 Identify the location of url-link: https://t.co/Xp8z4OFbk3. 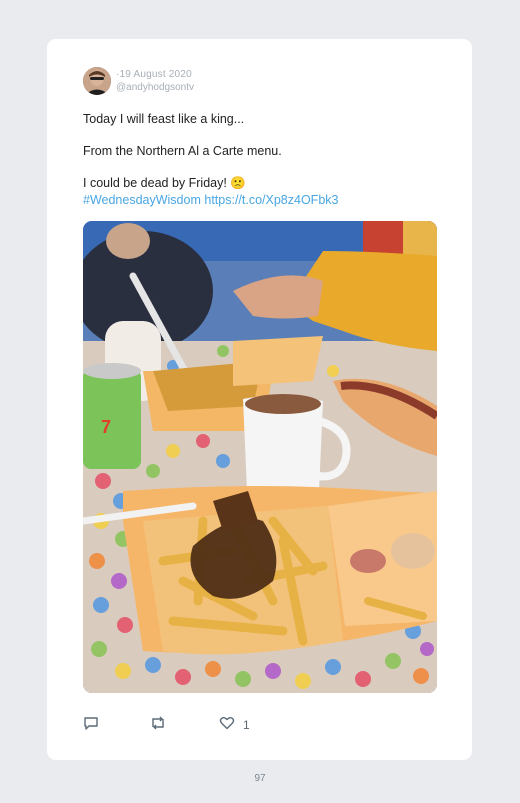
(271, 200).